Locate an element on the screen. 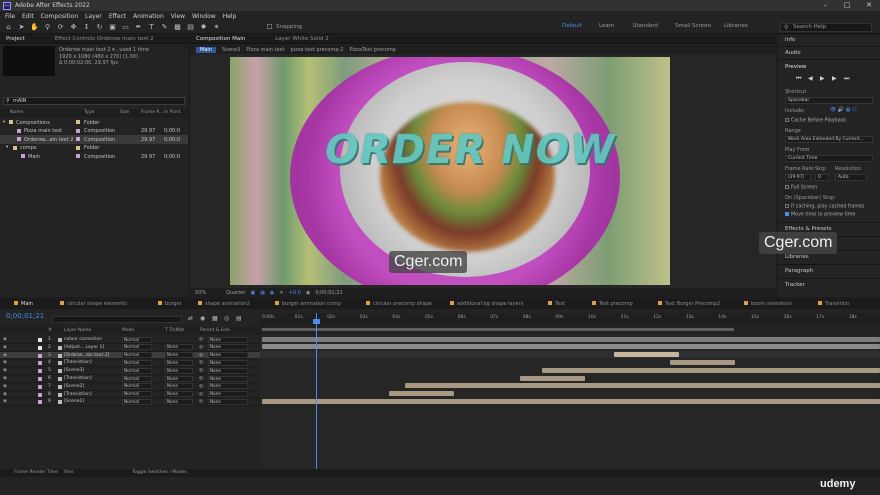 This screenshot has width=880, height=495. play-icon: ▶ is located at coordinates (822, 78).